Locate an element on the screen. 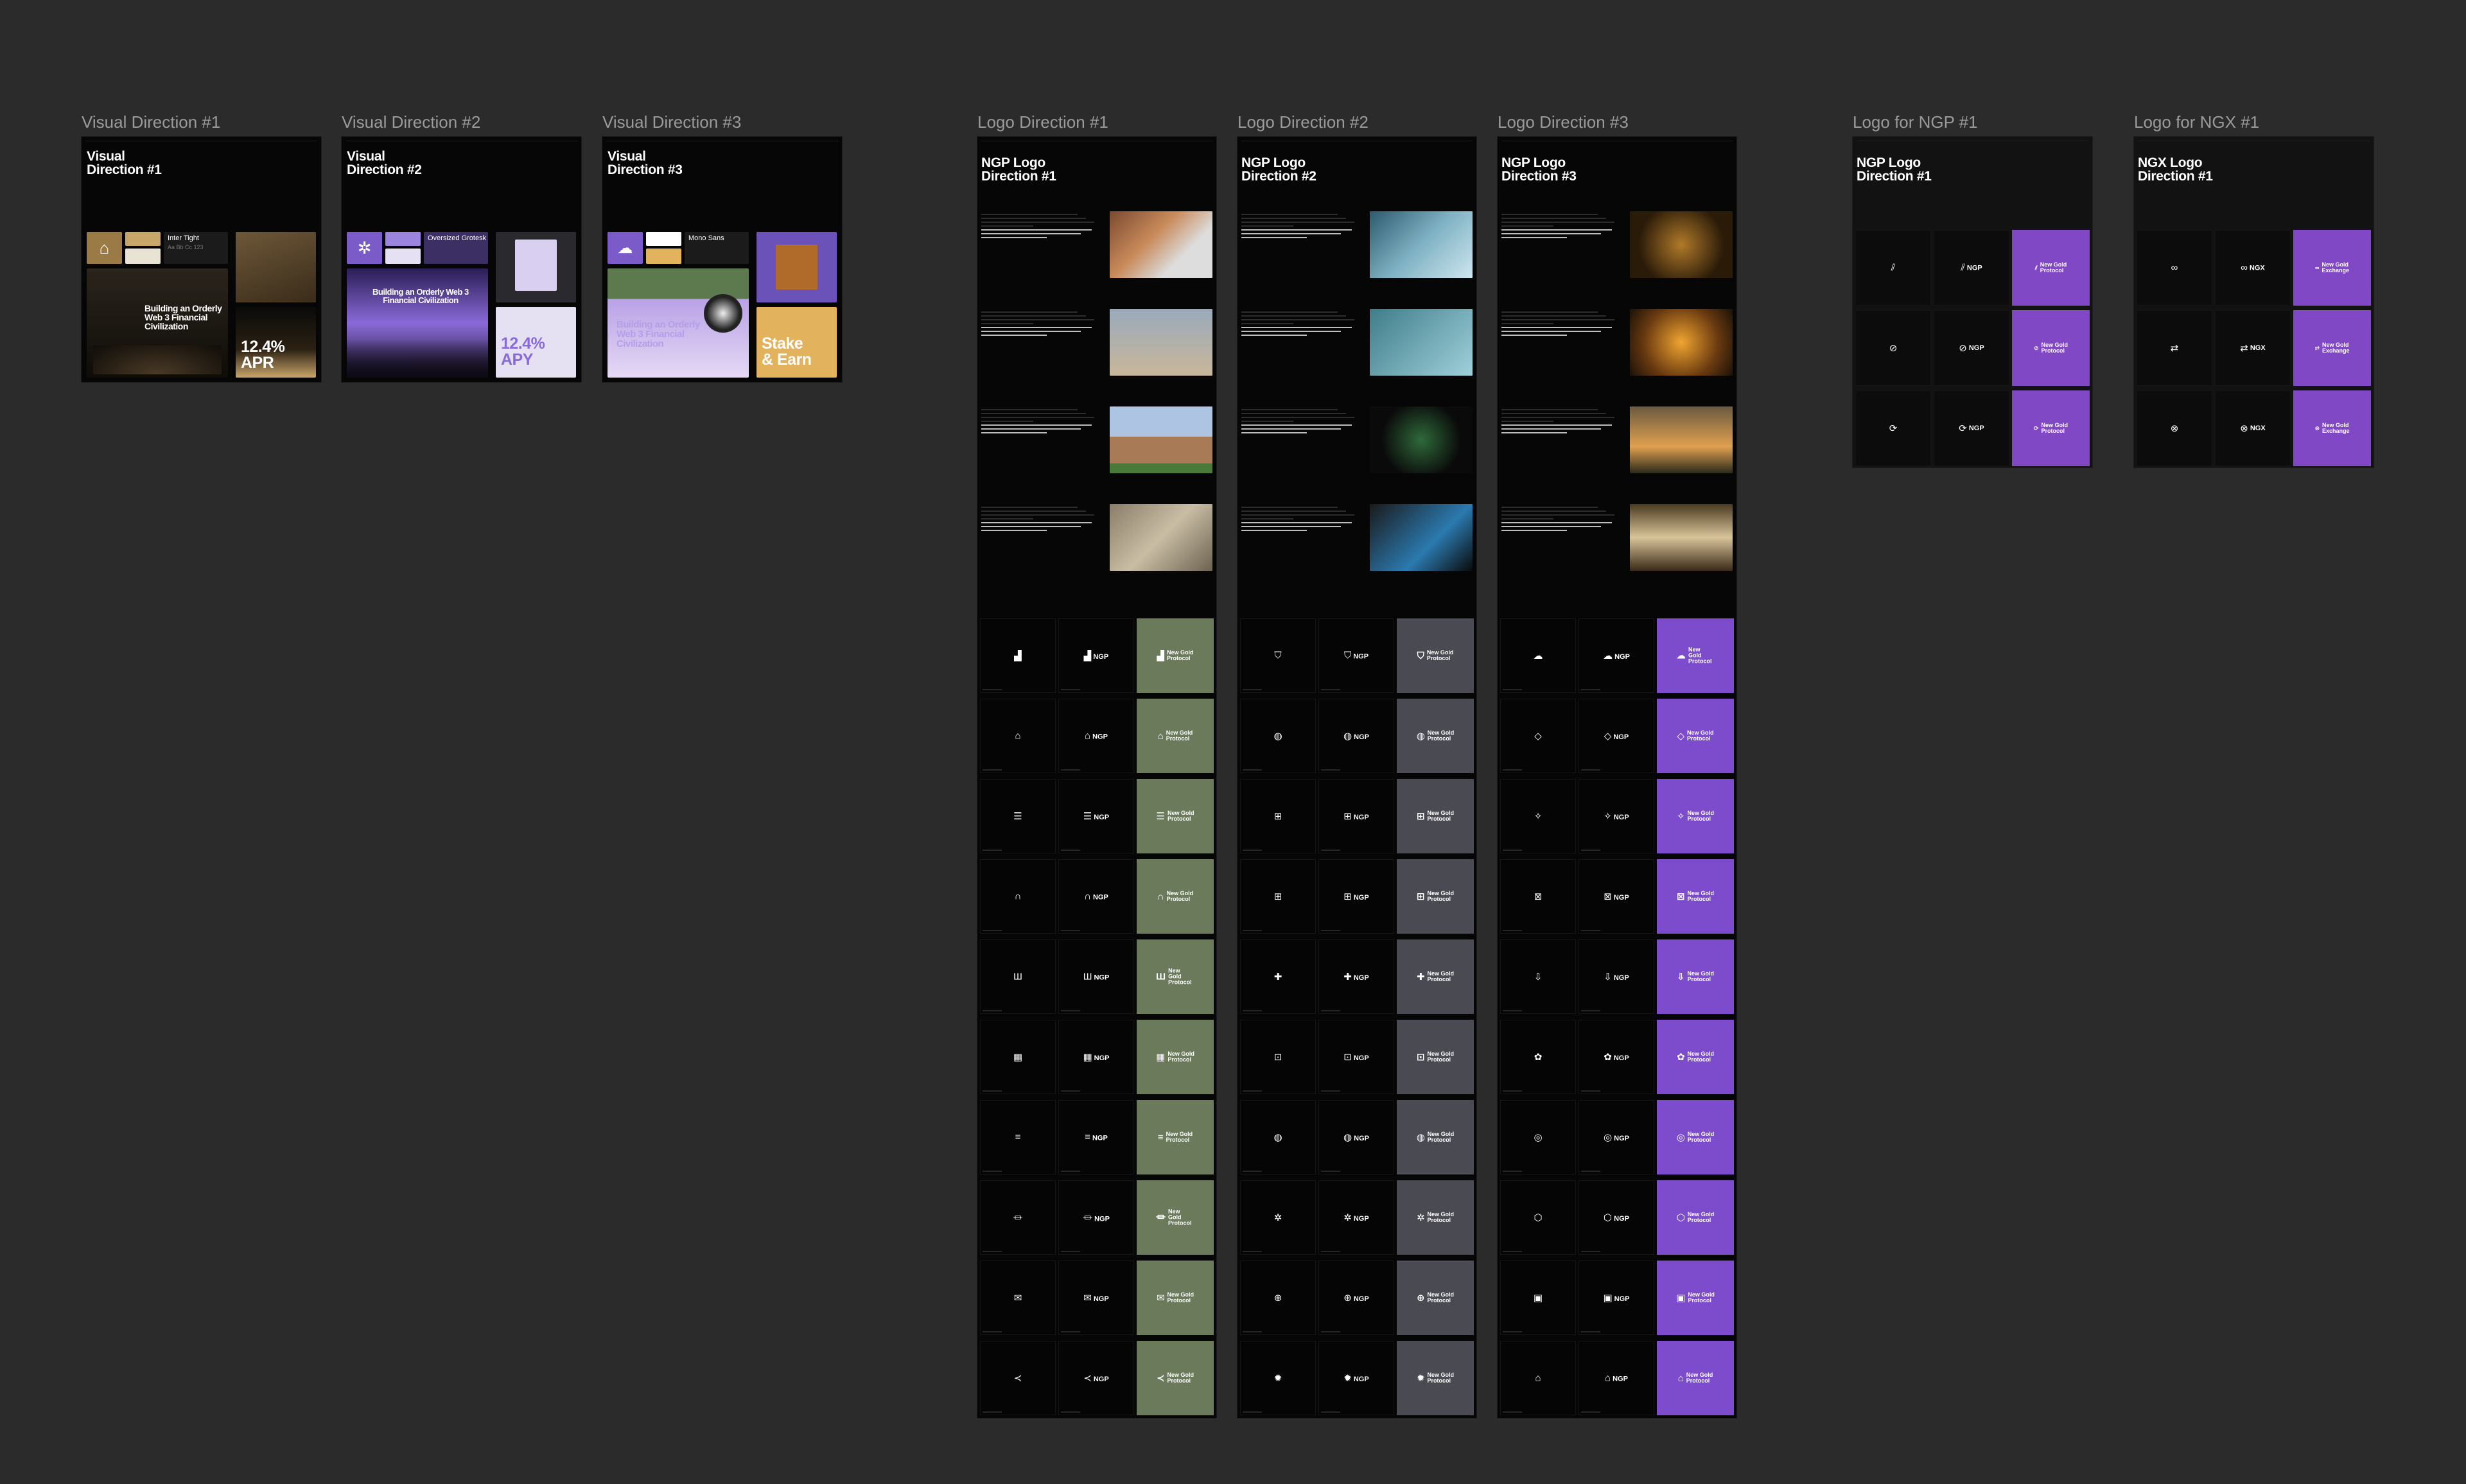 The width and height of the screenshot is (2466, 1484). logo-lockup-cell: ▣ New Gold Protocol is located at coordinates (1696, 1298).